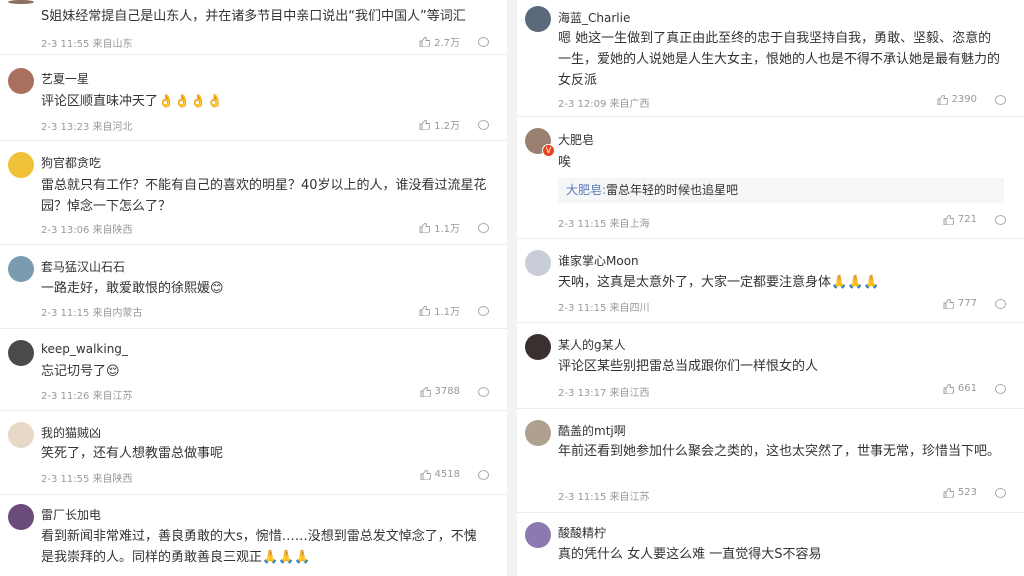 The height and width of the screenshot is (576, 1024). What do you see at coordinates (594, 17) in the screenshot?
I see `username: 海蓝_Charlie` at bounding box center [594, 17].